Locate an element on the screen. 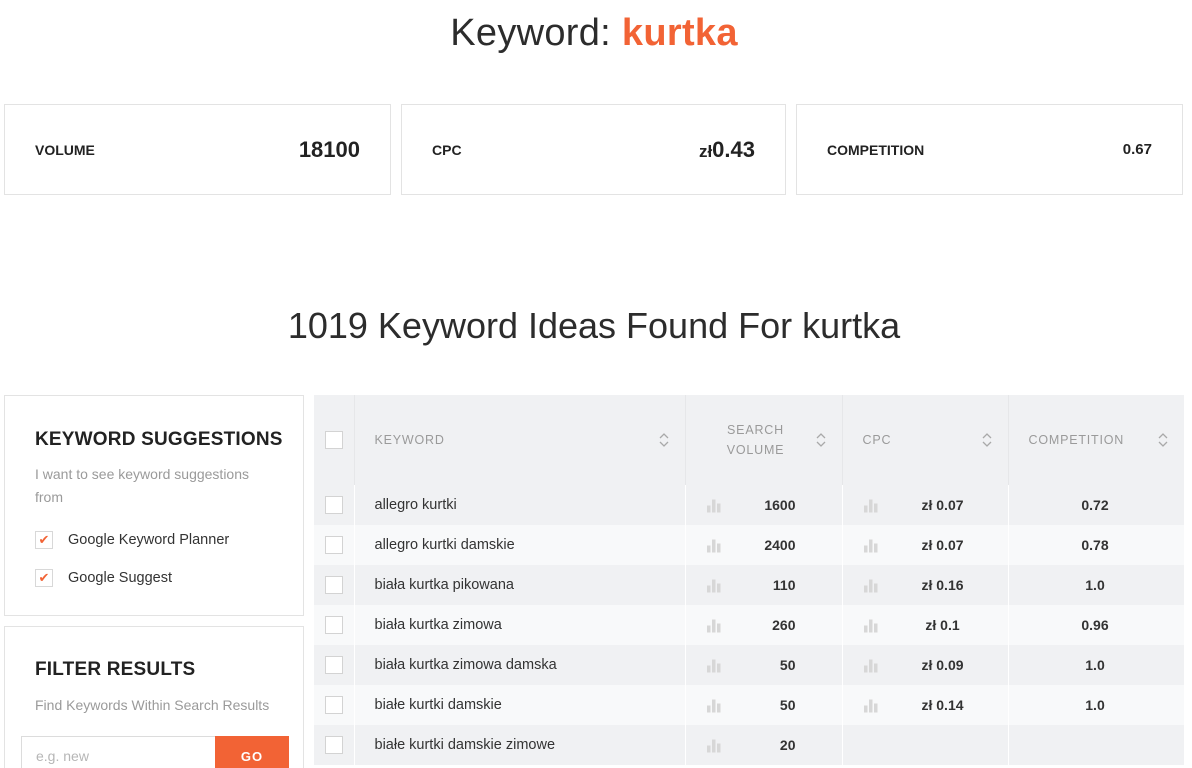  option-label: Google Suggest is located at coordinates (120, 578).